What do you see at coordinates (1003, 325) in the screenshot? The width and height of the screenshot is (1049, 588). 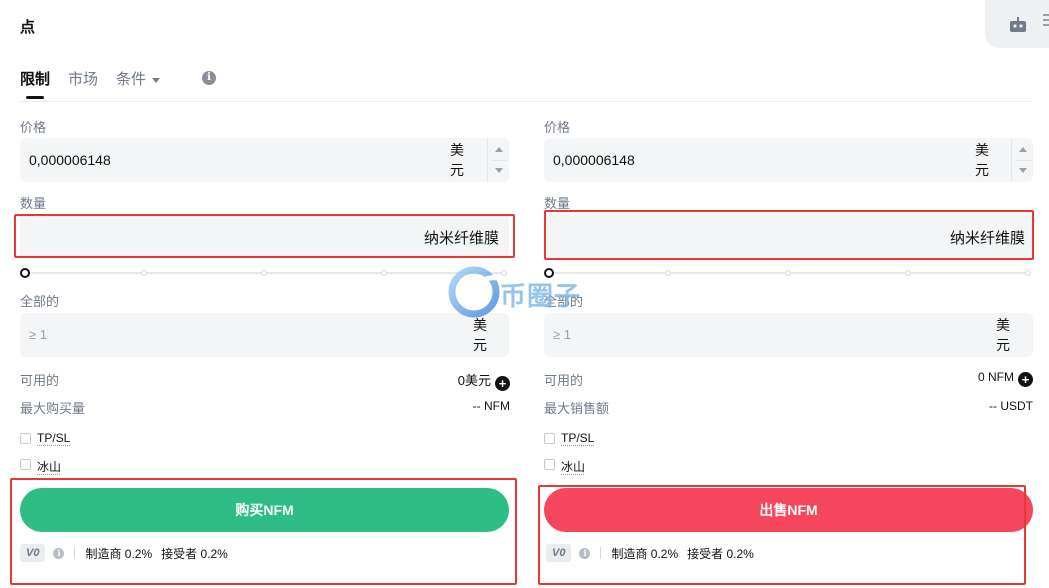 I see `total-unit-top: 美` at bounding box center [1003, 325].